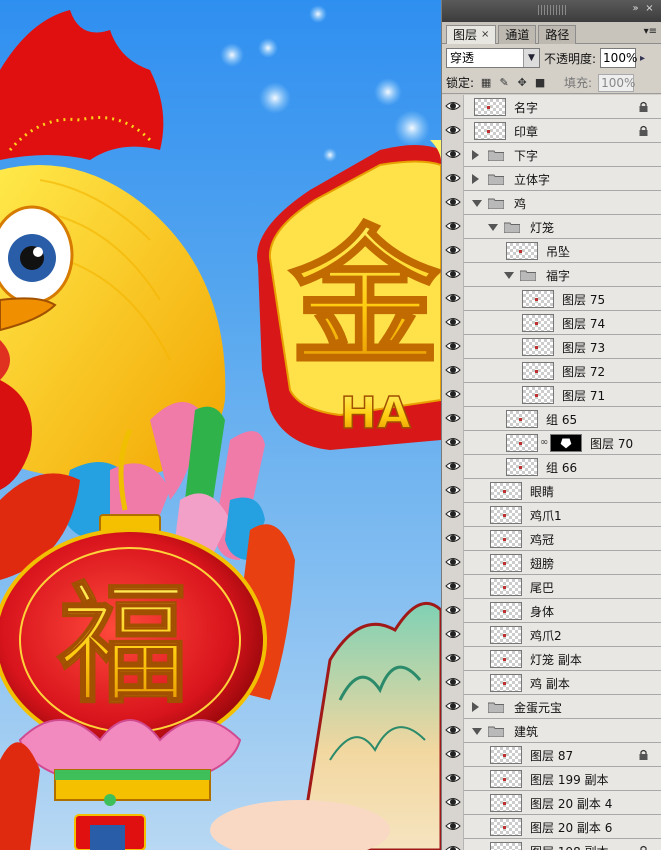  I want to click on layer-row: 灯笼 副本, so click(551, 659).